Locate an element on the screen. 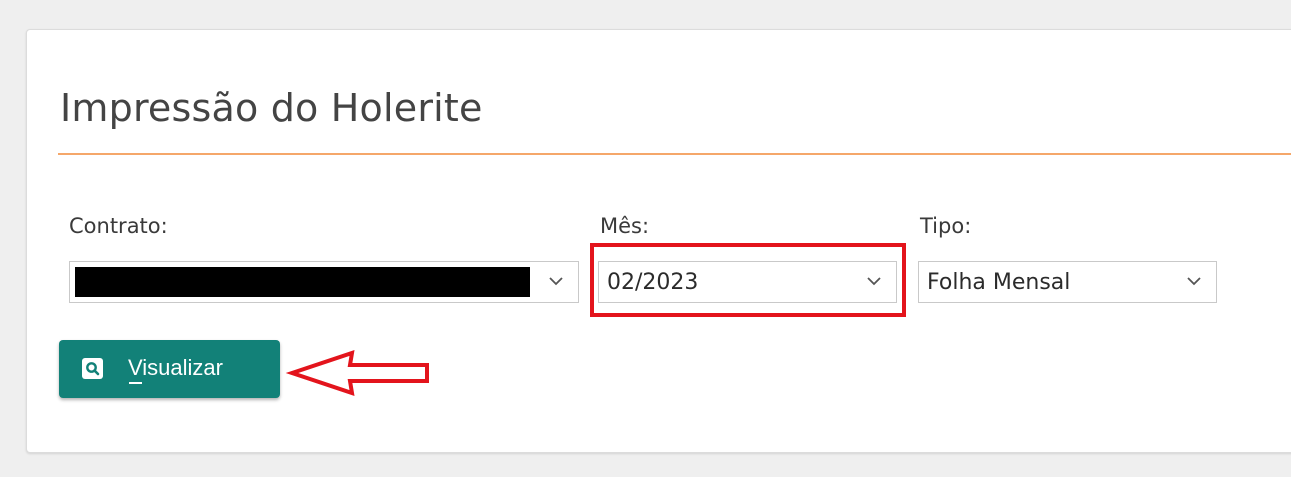 Image resolution: width=1291 pixels, height=477 pixels. tipo-select: Folha Mensal is located at coordinates (1067, 282).